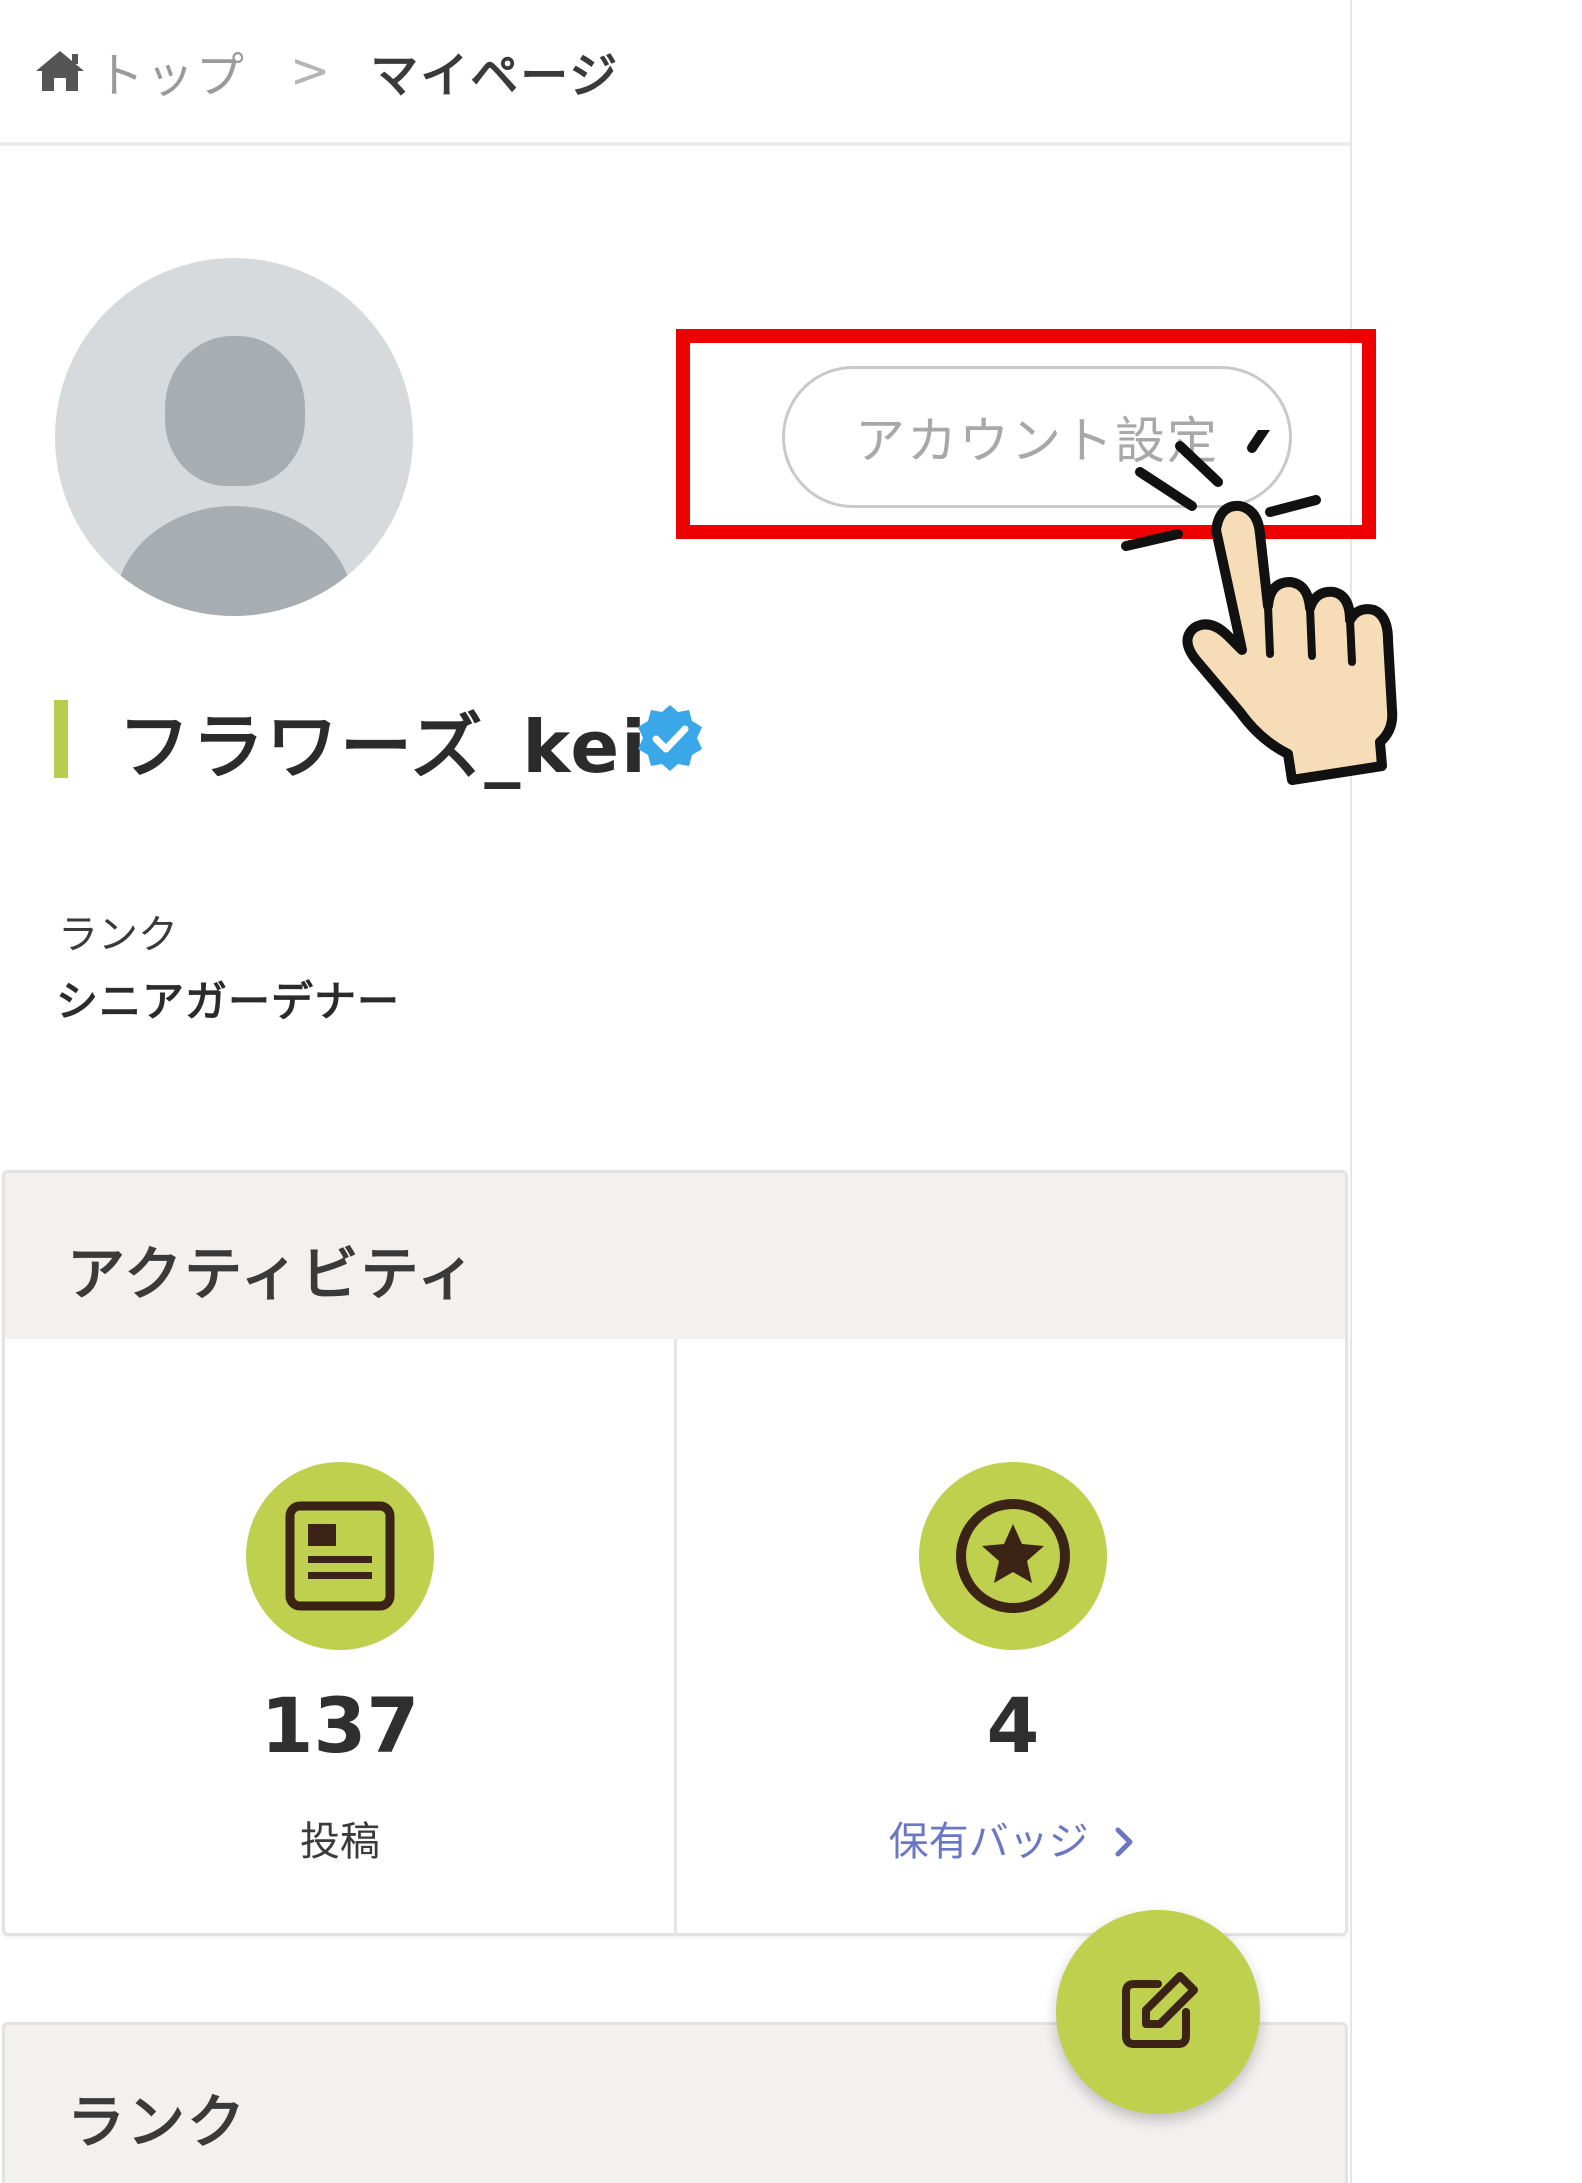 The width and height of the screenshot is (1582, 2183). Describe the element at coordinates (675, 1636) in the screenshot. I see `activity-divider` at that location.